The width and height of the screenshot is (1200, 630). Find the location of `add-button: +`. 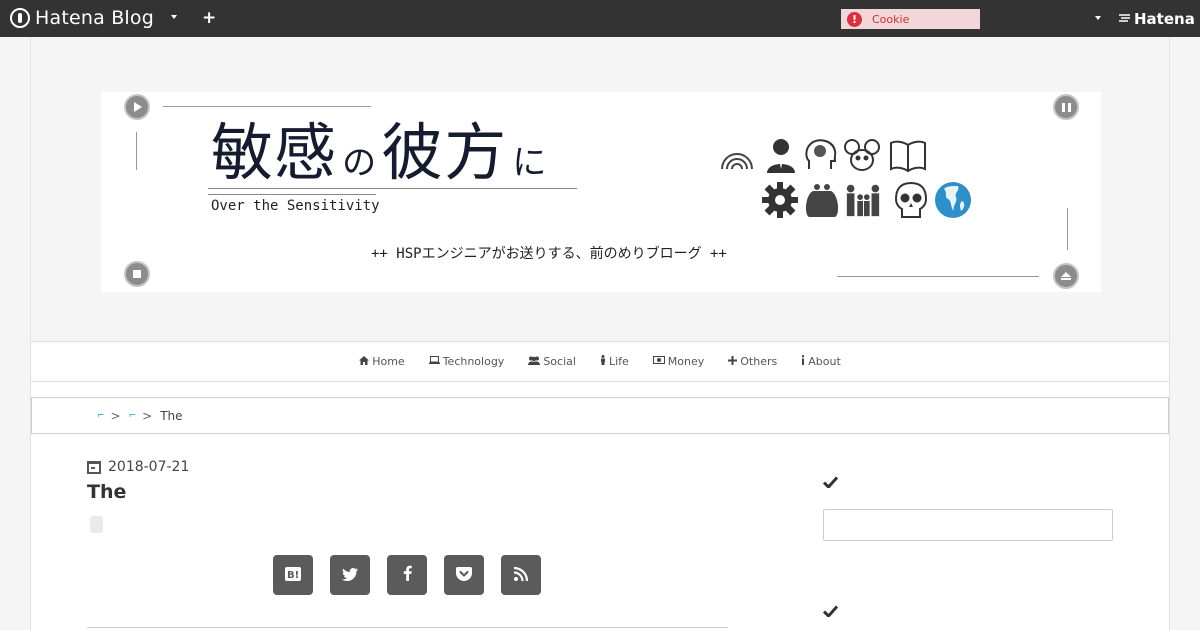

add-button: + is located at coordinates (209, 18).